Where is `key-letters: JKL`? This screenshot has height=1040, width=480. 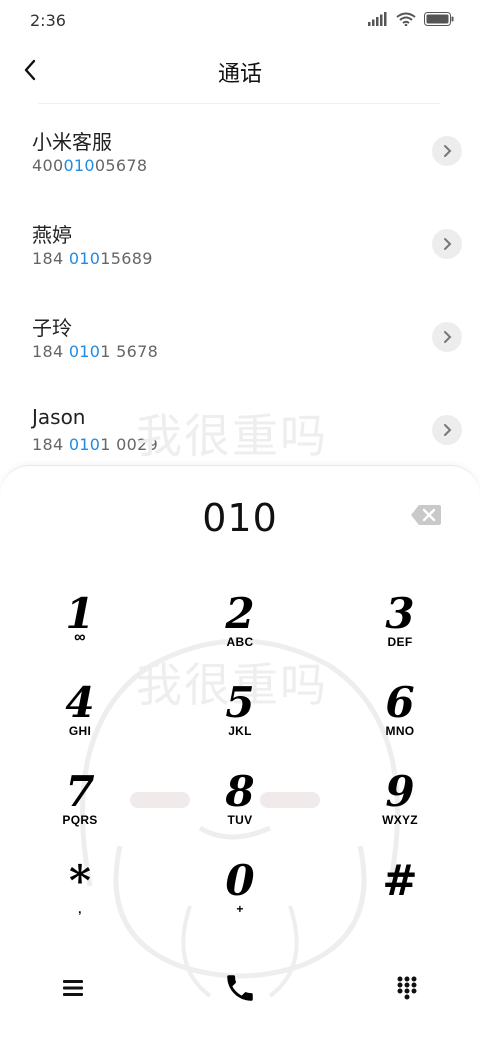
key-letters: JKL is located at coordinates (240, 731).